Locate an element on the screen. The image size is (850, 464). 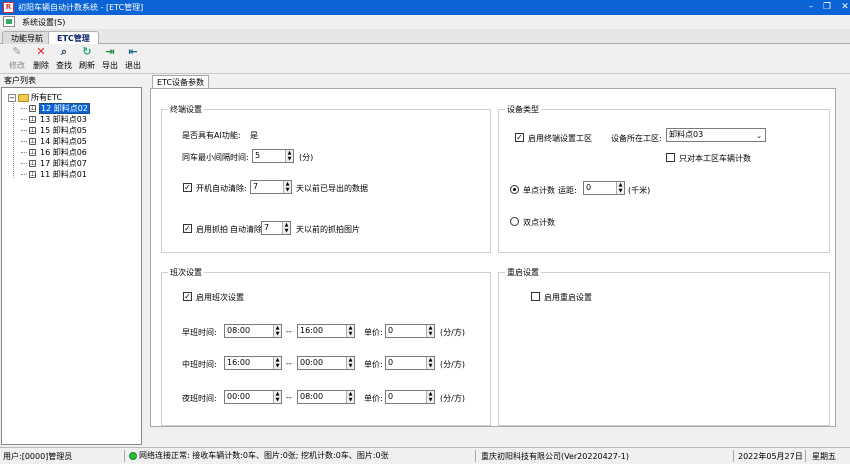
status-date: 2022年05月27日 is located at coordinates (770, 456).